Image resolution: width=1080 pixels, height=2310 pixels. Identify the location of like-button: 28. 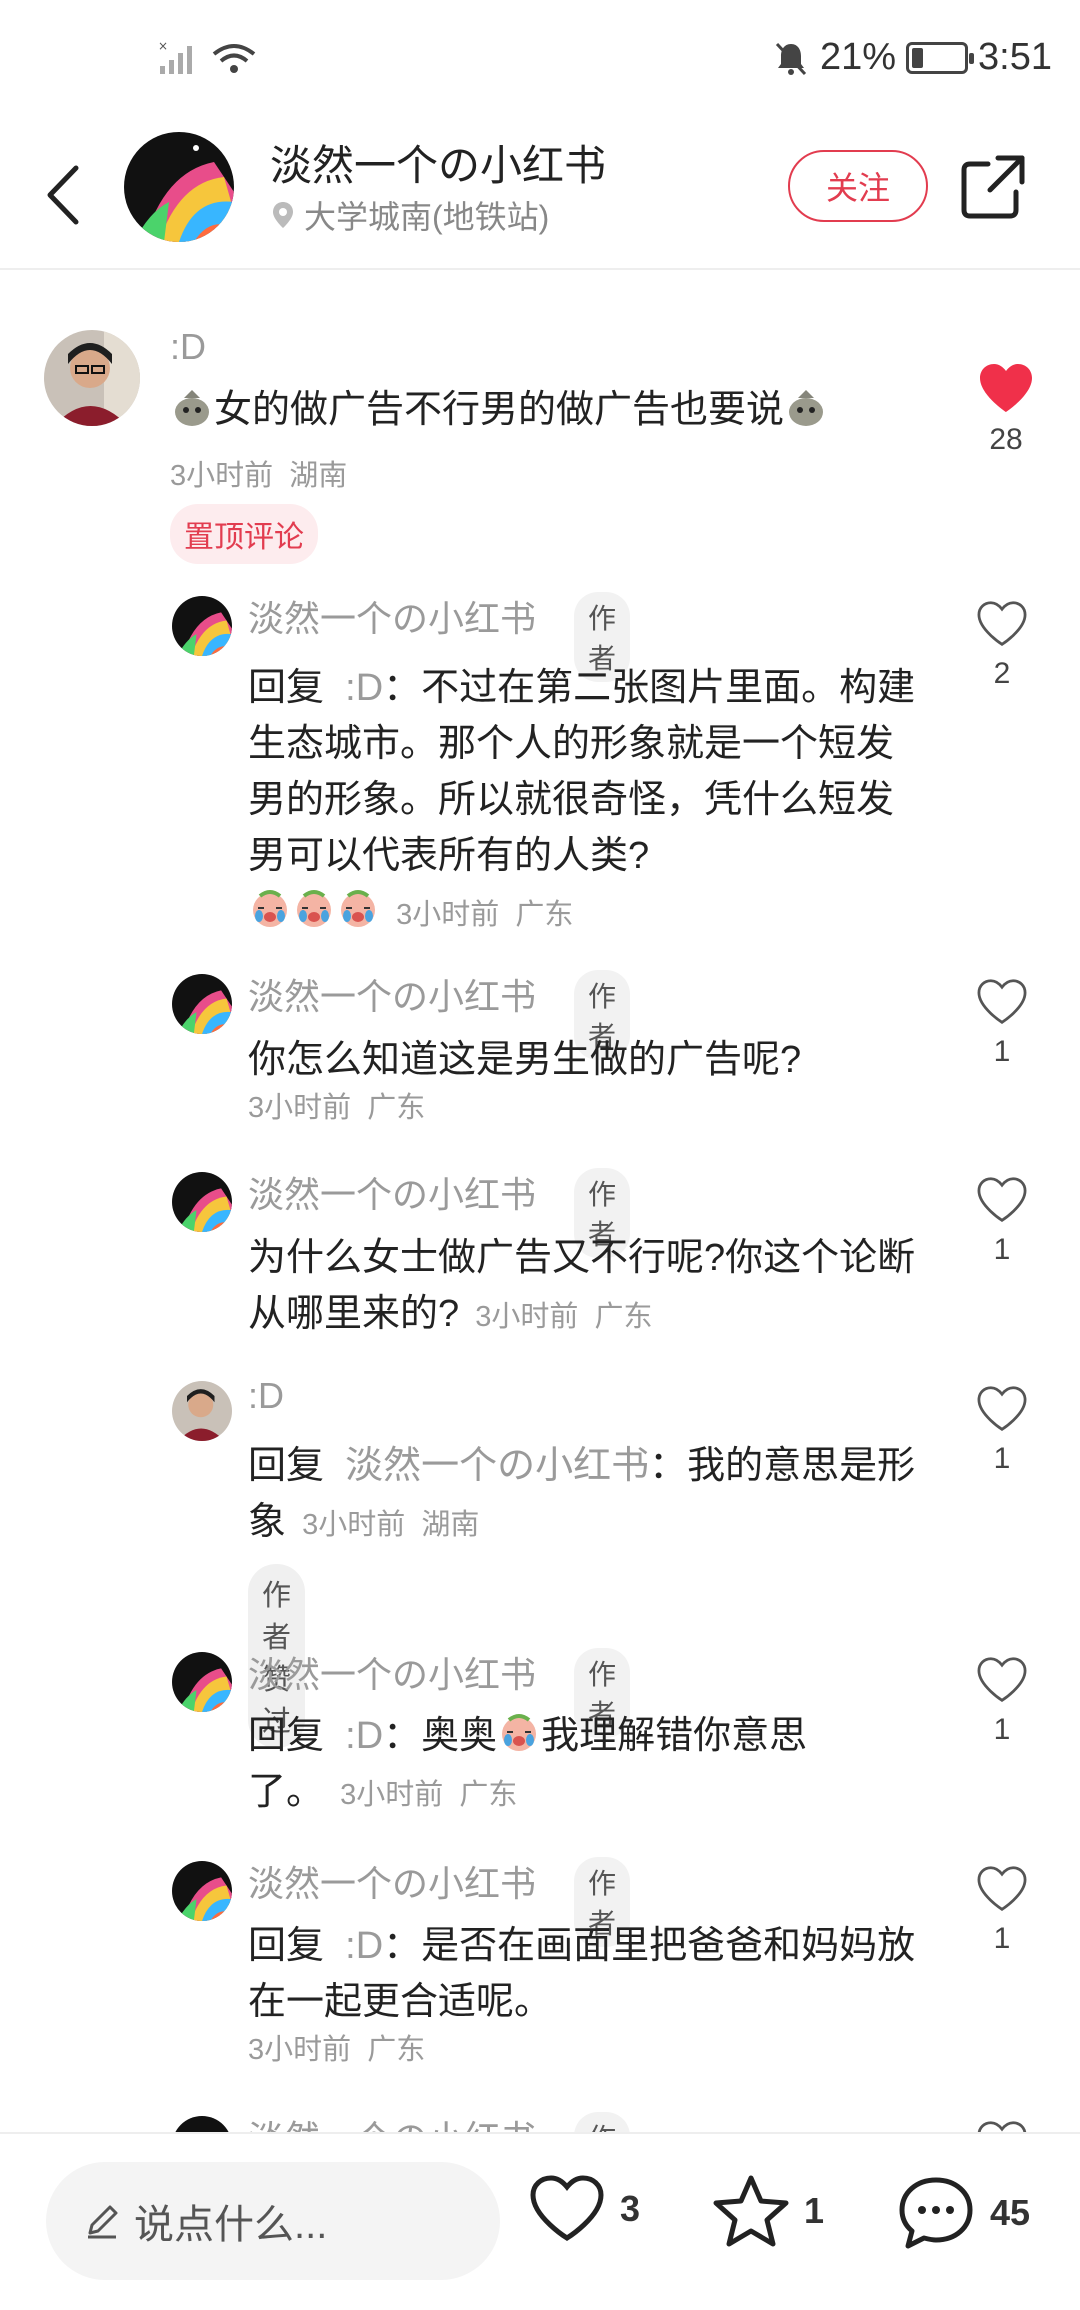
(1006, 409).